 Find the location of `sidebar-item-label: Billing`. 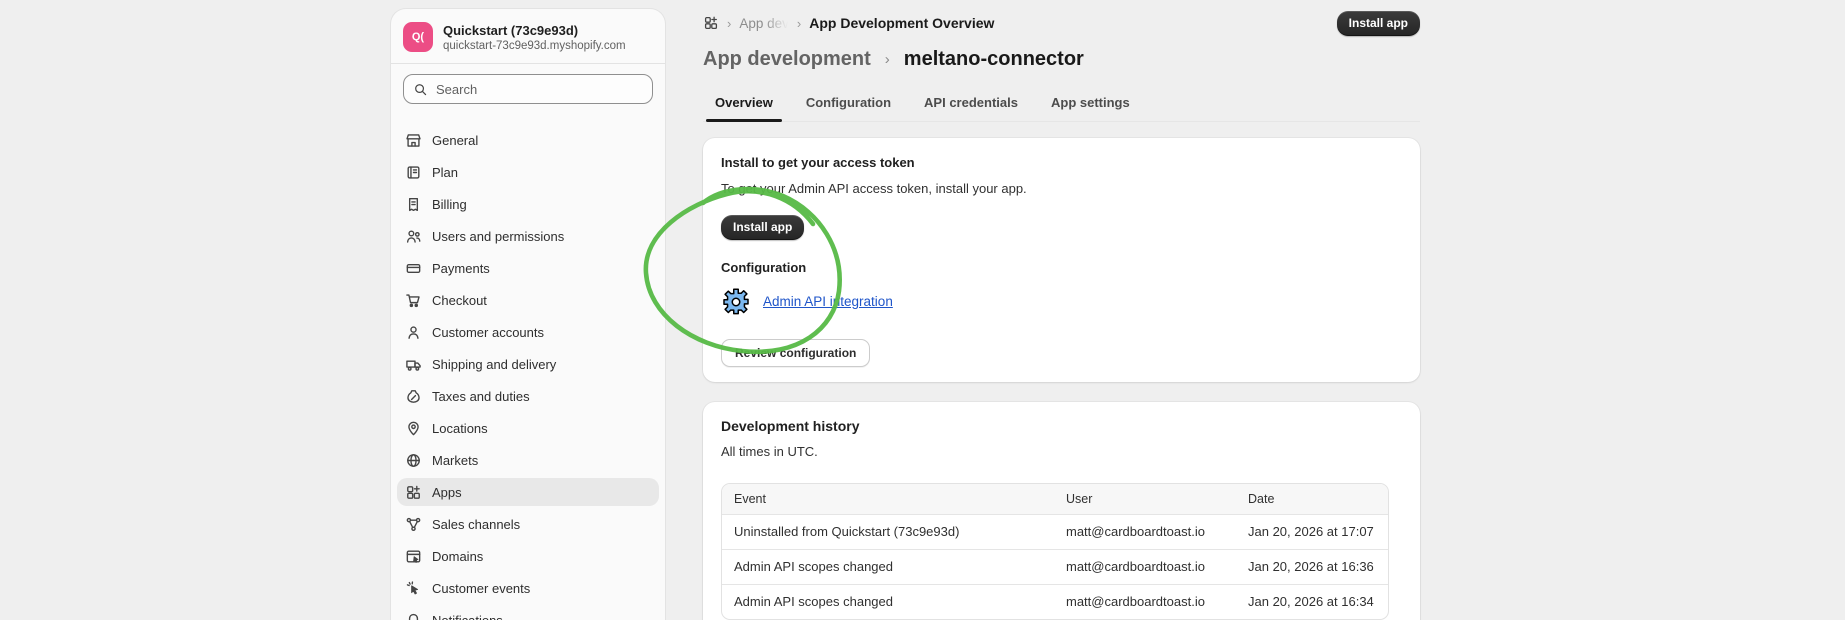

sidebar-item-label: Billing is located at coordinates (449, 204).